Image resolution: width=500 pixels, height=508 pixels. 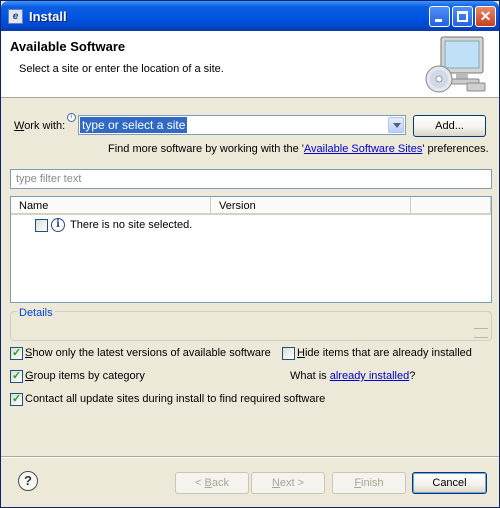 What do you see at coordinates (250, 457) in the screenshot?
I see `footer-divider` at bounding box center [250, 457].